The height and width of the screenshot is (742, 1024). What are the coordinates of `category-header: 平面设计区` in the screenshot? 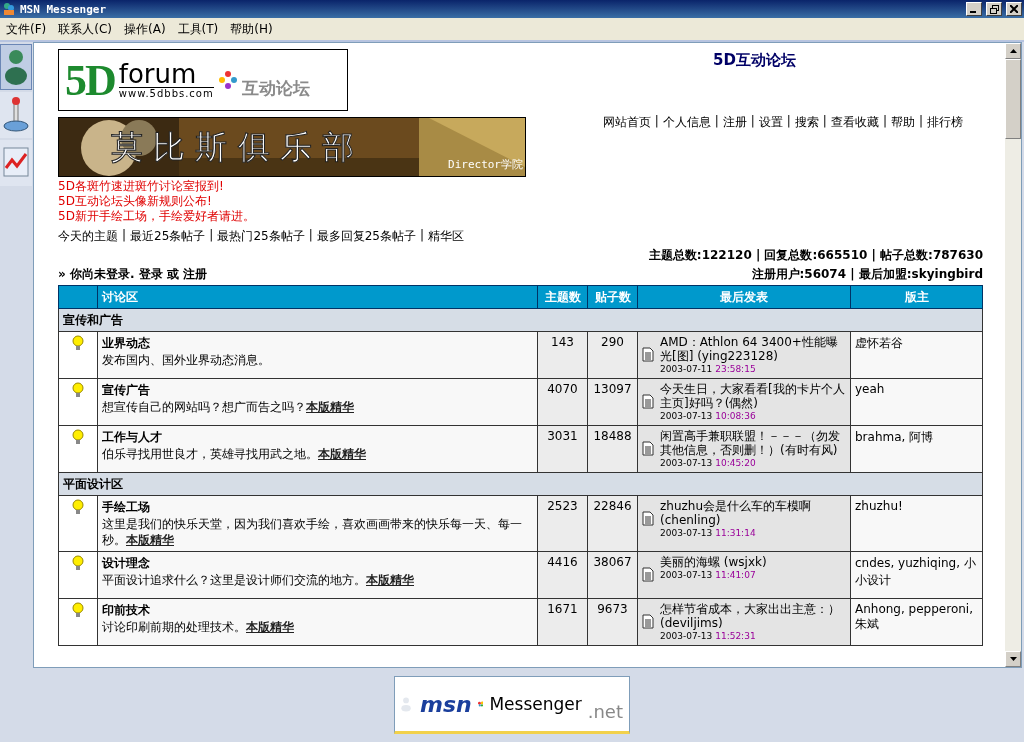 It's located at (520, 484).